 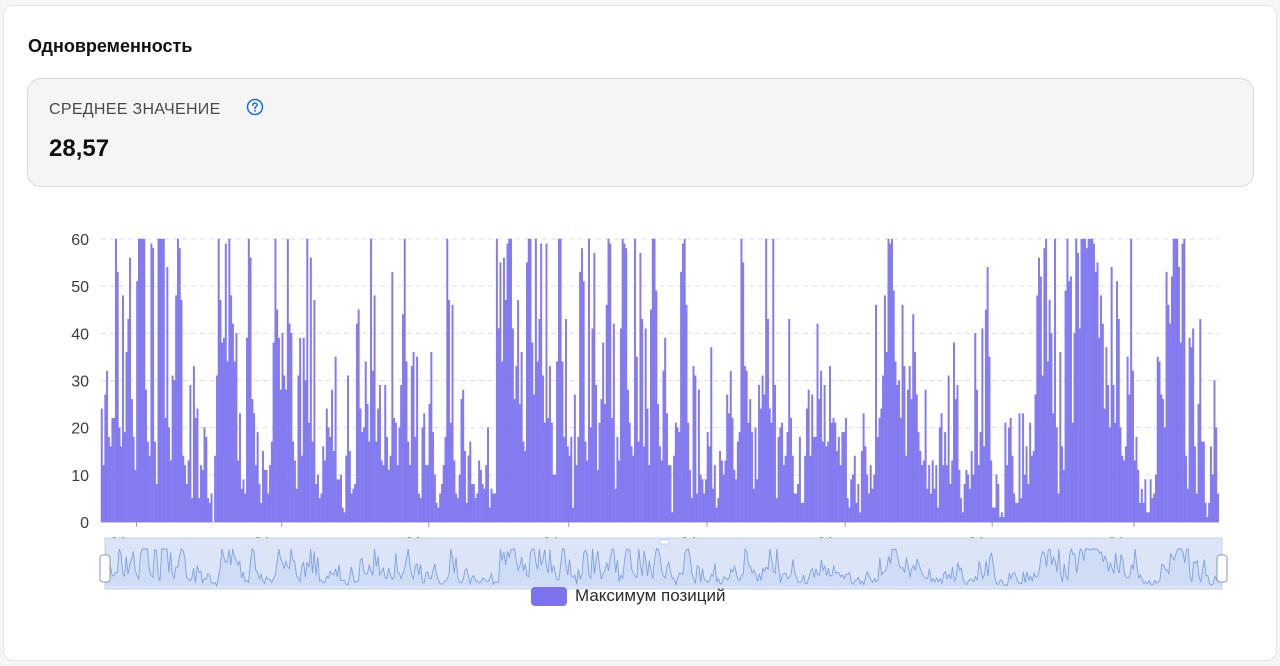 I want to click on chart-legend: Максимум позиций, so click(x=628, y=596).